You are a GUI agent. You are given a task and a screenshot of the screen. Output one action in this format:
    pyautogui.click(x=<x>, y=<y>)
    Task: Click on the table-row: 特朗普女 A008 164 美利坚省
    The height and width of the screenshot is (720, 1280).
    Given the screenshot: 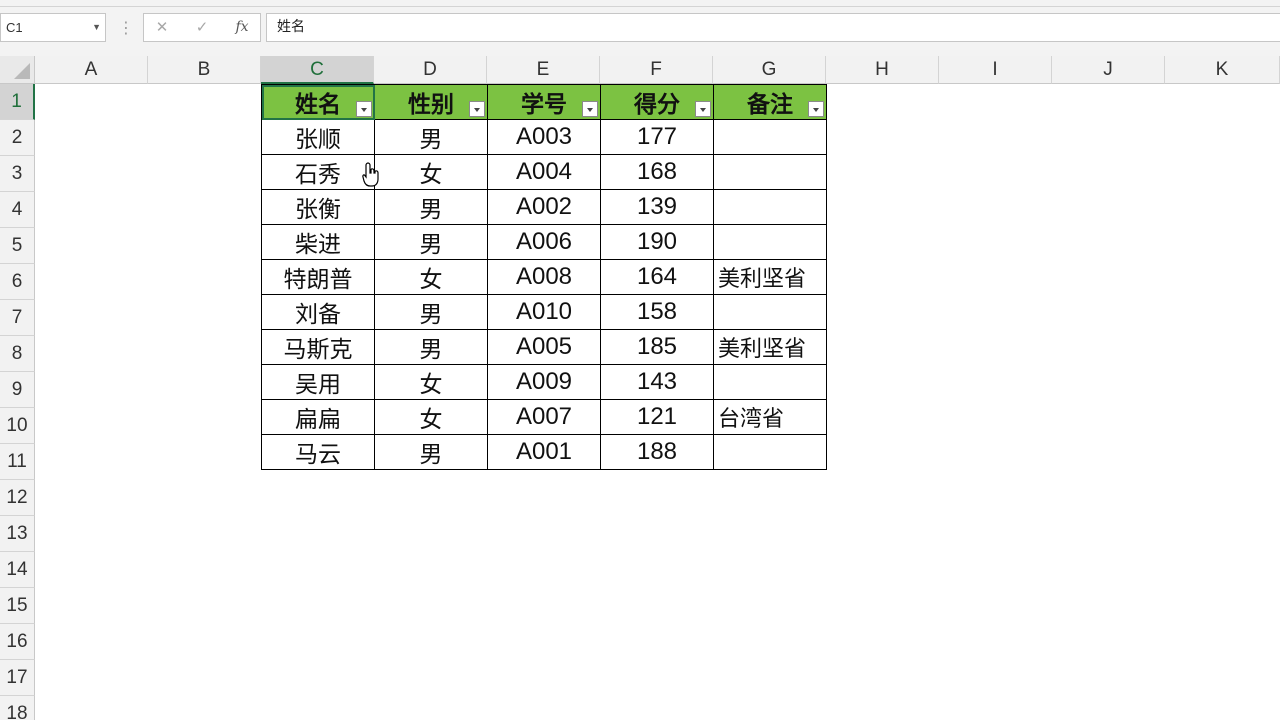 What is the action you would take?
    pyautogui.click(x=544, y=277)
    